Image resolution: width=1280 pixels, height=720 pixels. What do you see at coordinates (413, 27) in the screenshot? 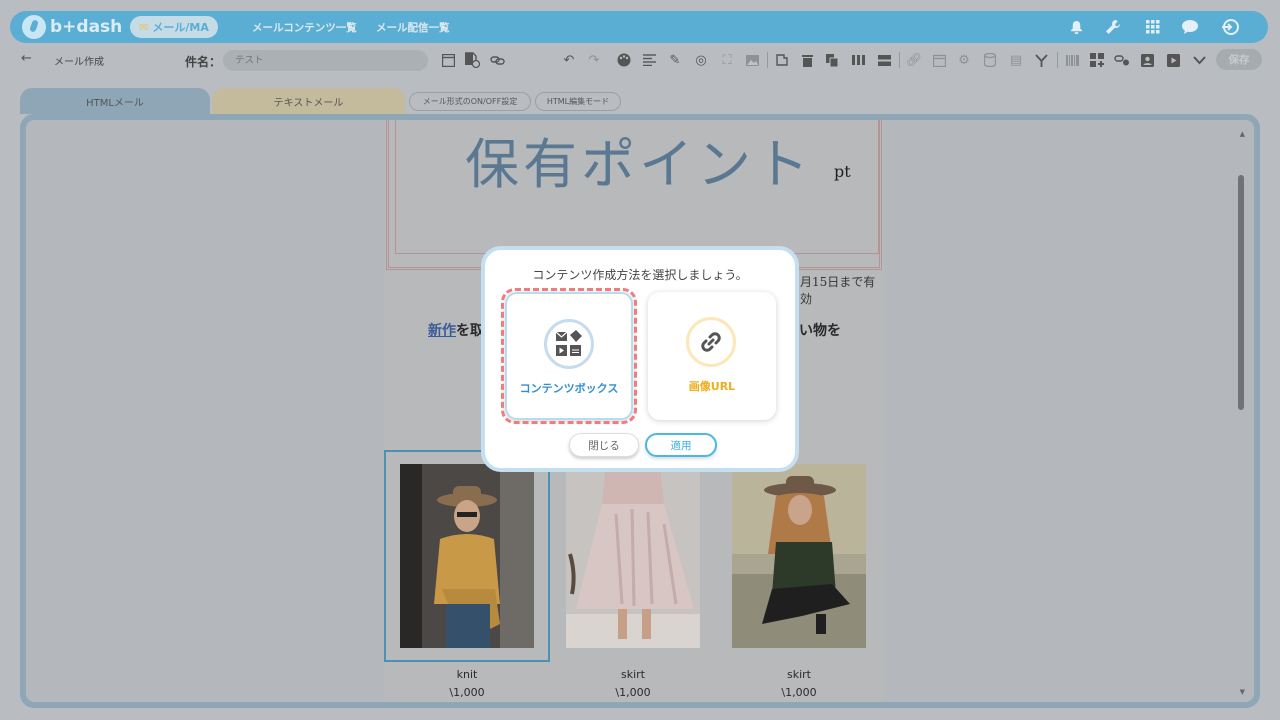
I see `nav-mail-delivery-link: メール配信一覧` at bounding box center [413, 27].